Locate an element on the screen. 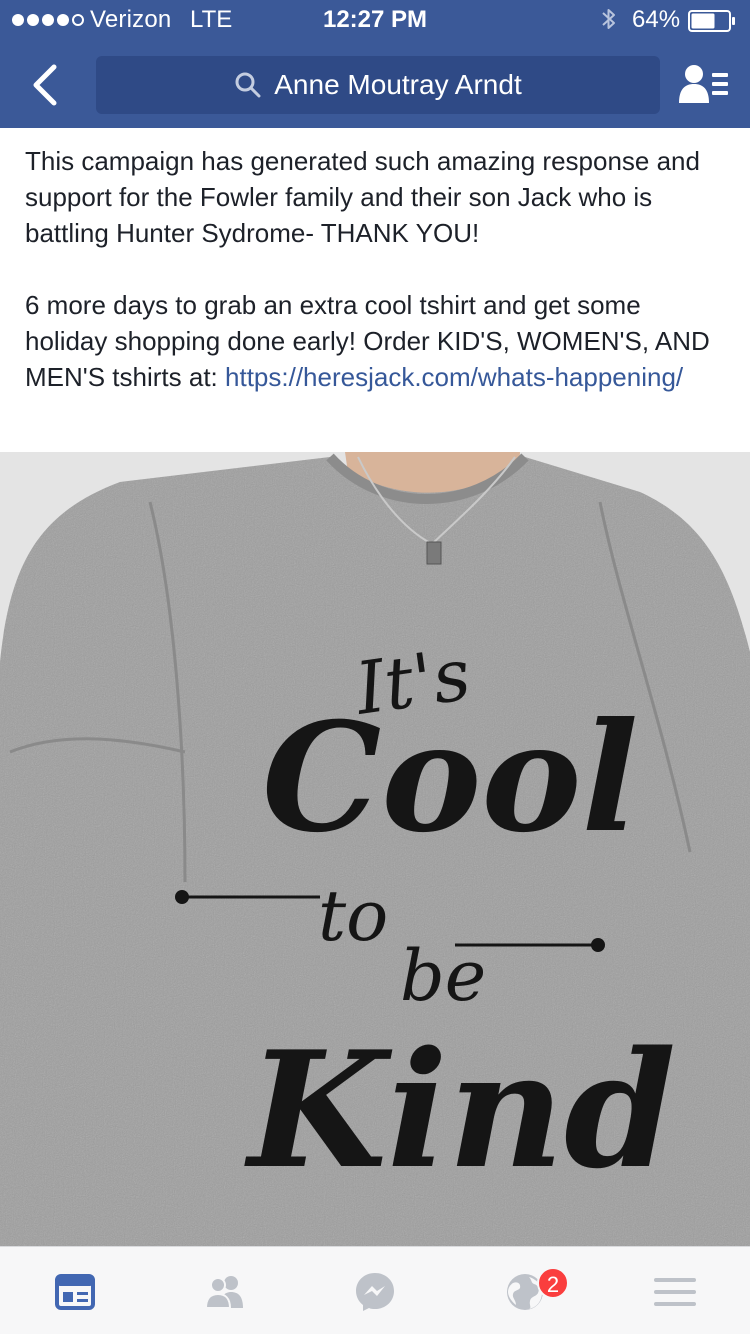  chevron-left-icon is located at coordinates (45, 85).